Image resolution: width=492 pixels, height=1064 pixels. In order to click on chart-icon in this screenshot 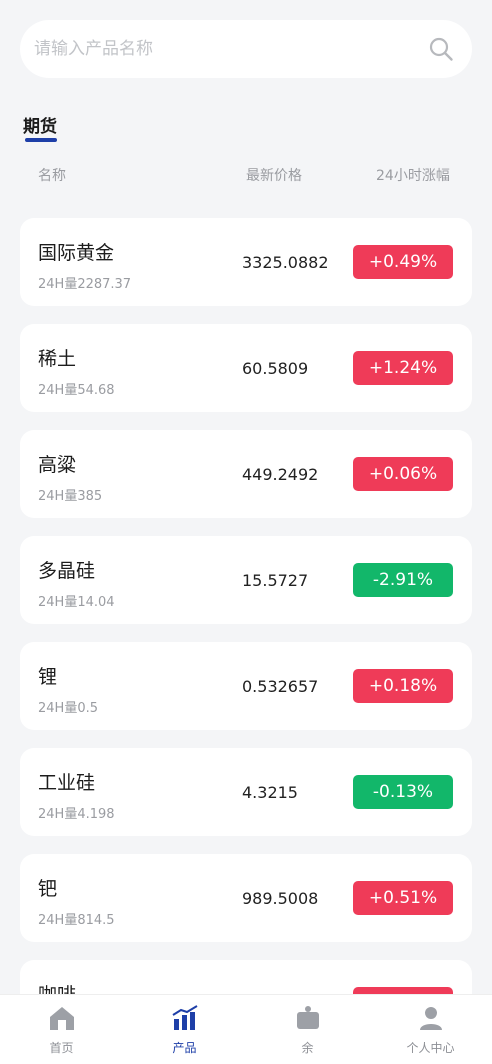, I will do `click(184, 1017)`.